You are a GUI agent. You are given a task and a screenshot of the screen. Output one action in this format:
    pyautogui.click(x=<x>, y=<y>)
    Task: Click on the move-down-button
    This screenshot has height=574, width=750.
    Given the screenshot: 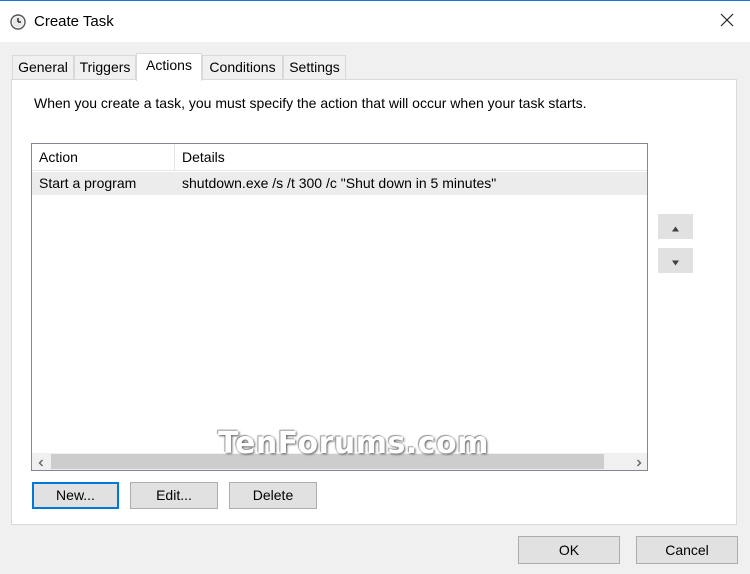 What is the action you would take?
    pyautogui.click(x=675, y=260)
    